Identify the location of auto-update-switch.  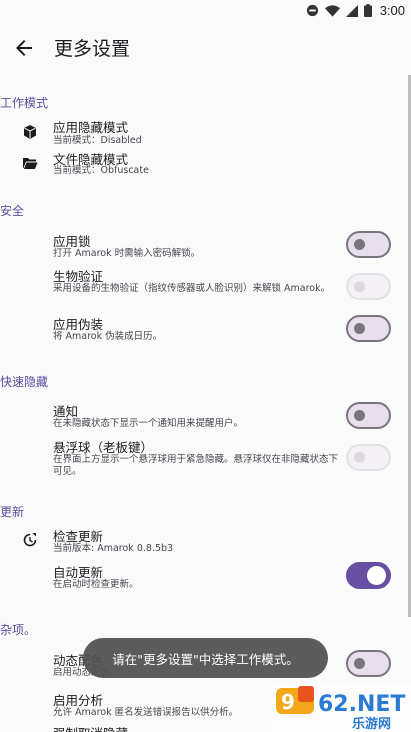
(368, 575).